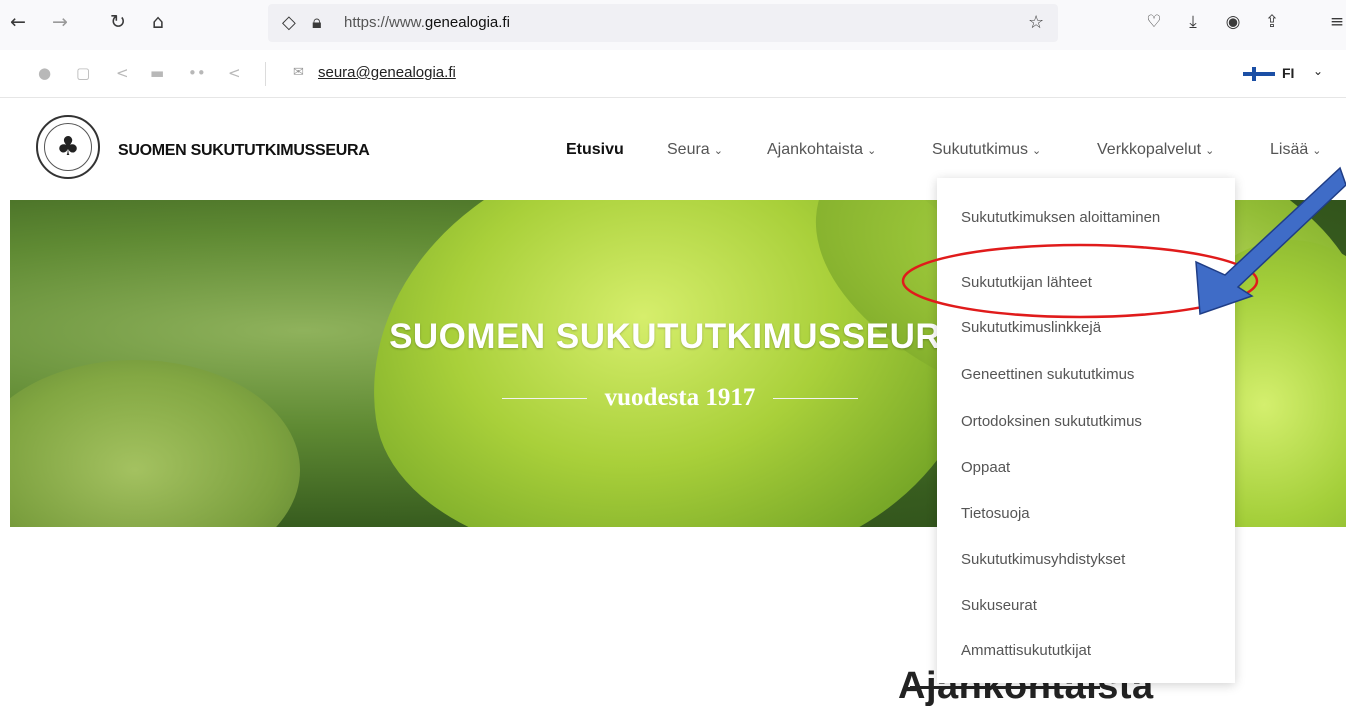 The height and width of the screenshot is (708, 1346). Describe the element at coordinates (18, 22) in the screenshot. I see `back-icon: ←` at that location.